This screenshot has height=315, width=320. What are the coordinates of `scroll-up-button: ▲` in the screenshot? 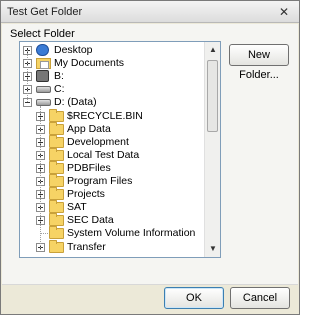 It's located at (212, 50).